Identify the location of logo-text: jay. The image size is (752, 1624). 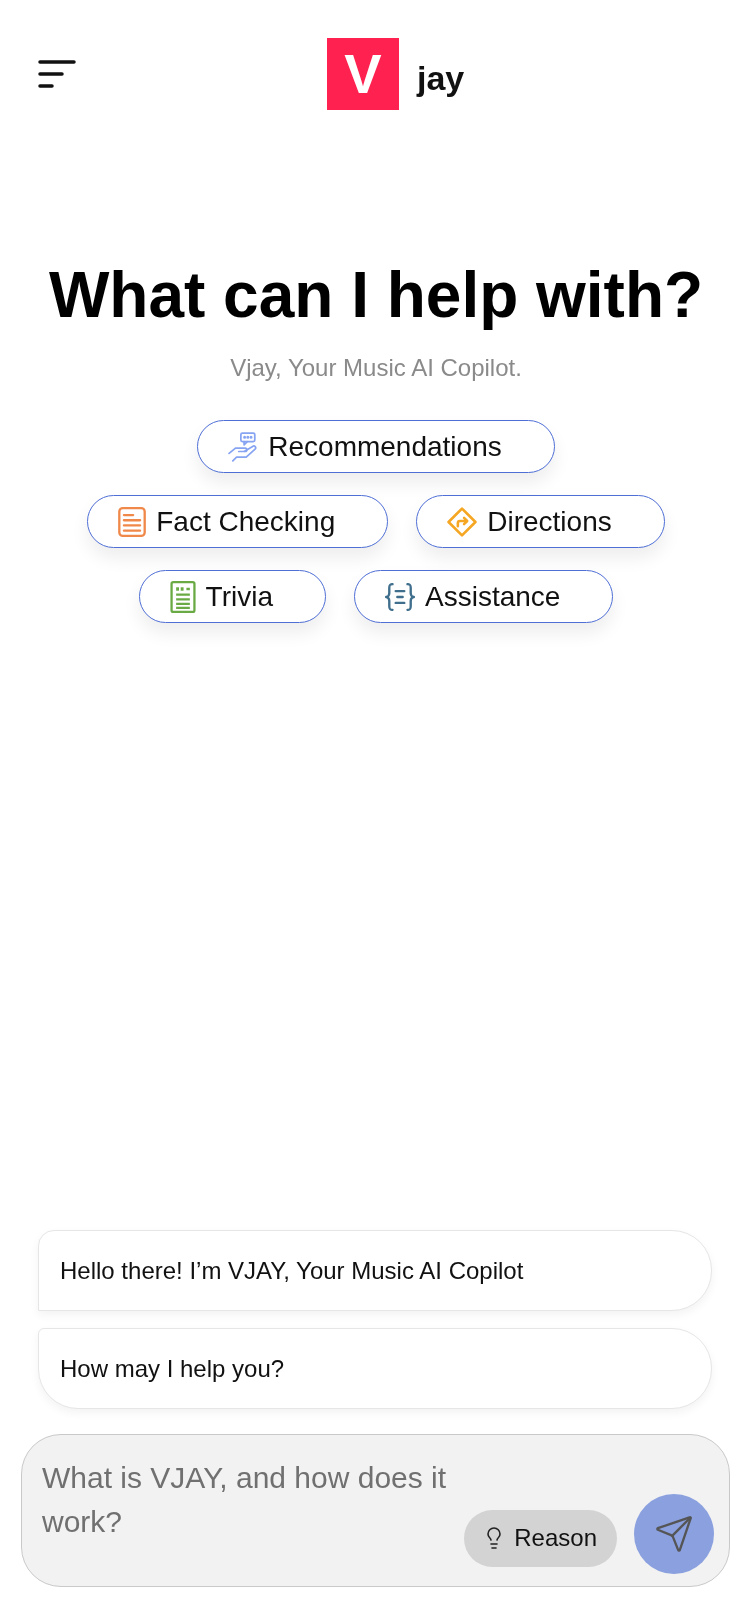
(441, 78).